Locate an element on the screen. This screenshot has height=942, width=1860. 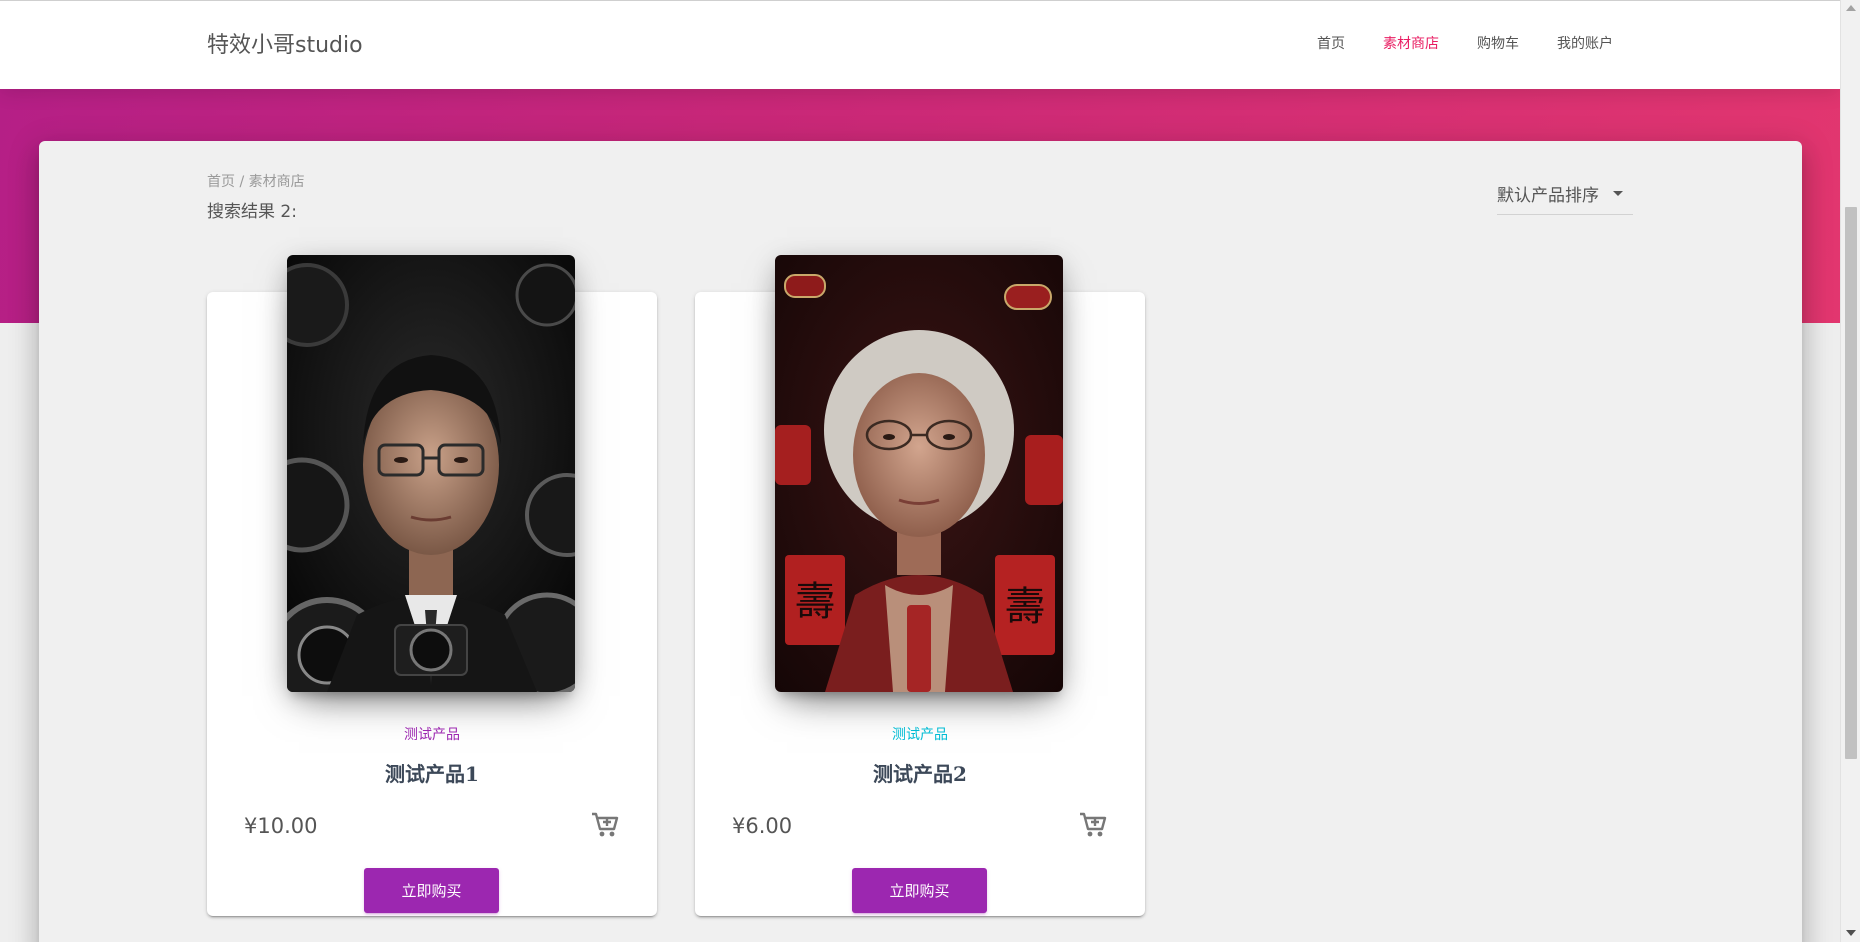
search-results-count: 搜索结果 2: is located at coordinates (252, 212).